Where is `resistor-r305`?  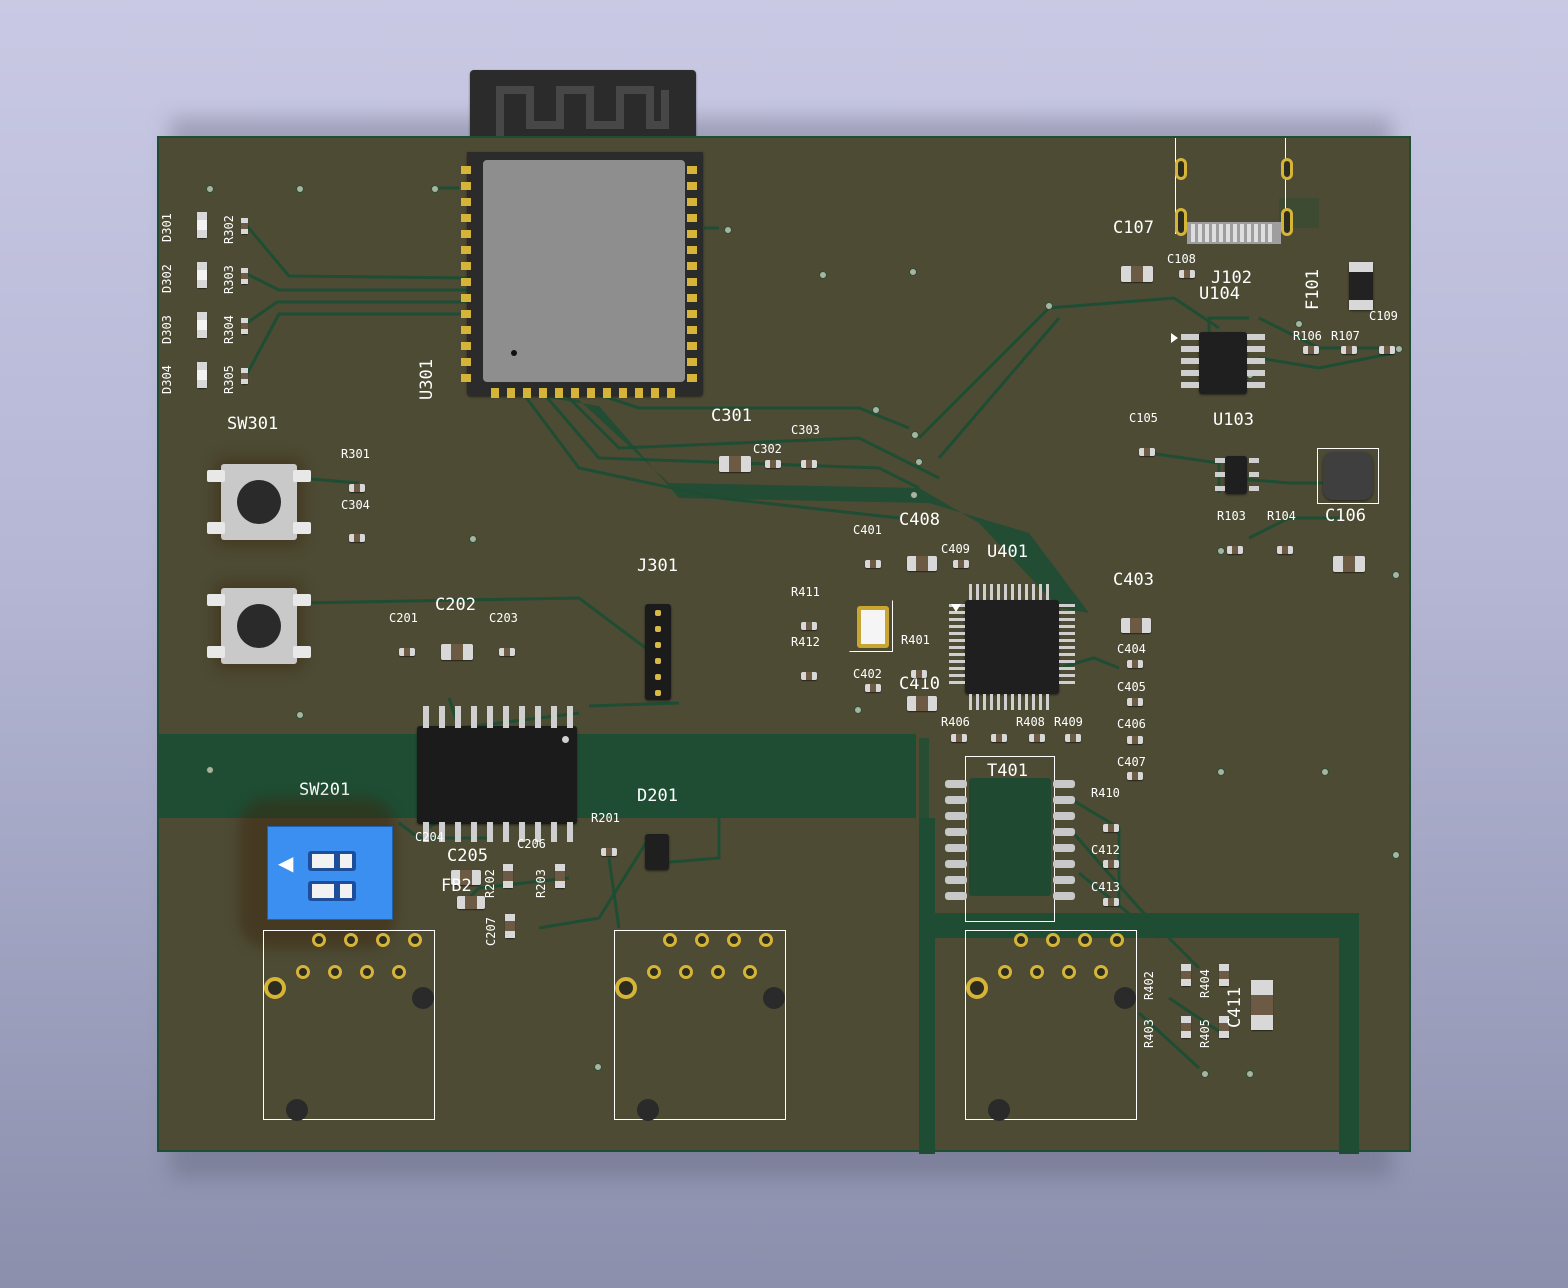
resistor-r305 is located at coordinates (244, 376).